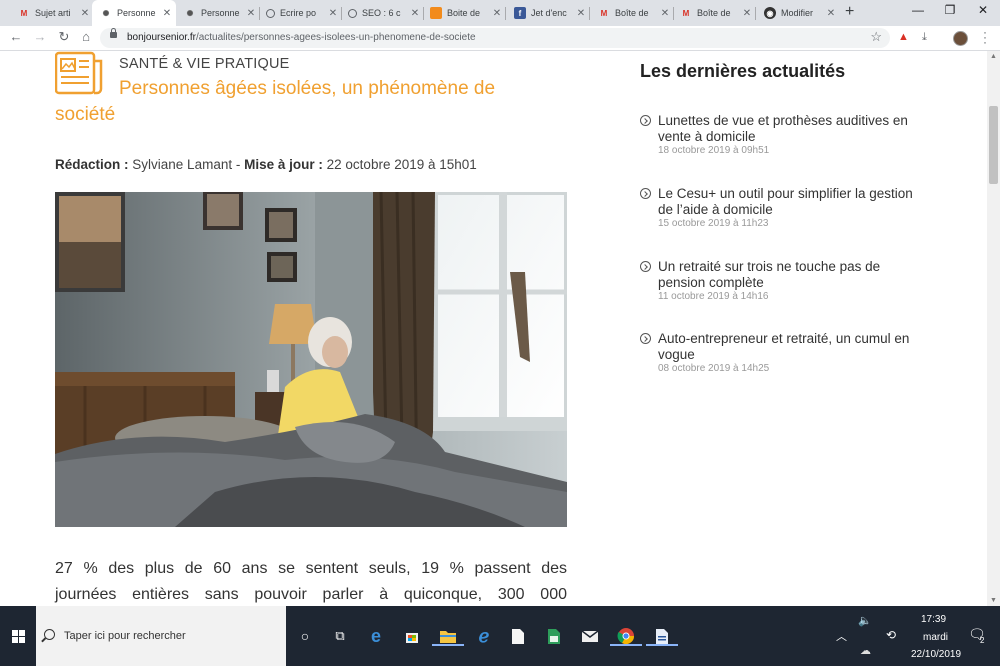  Describe the element at coordinates (933, 619) in the screenshot. I see `clock-time: 17:39` at that location.